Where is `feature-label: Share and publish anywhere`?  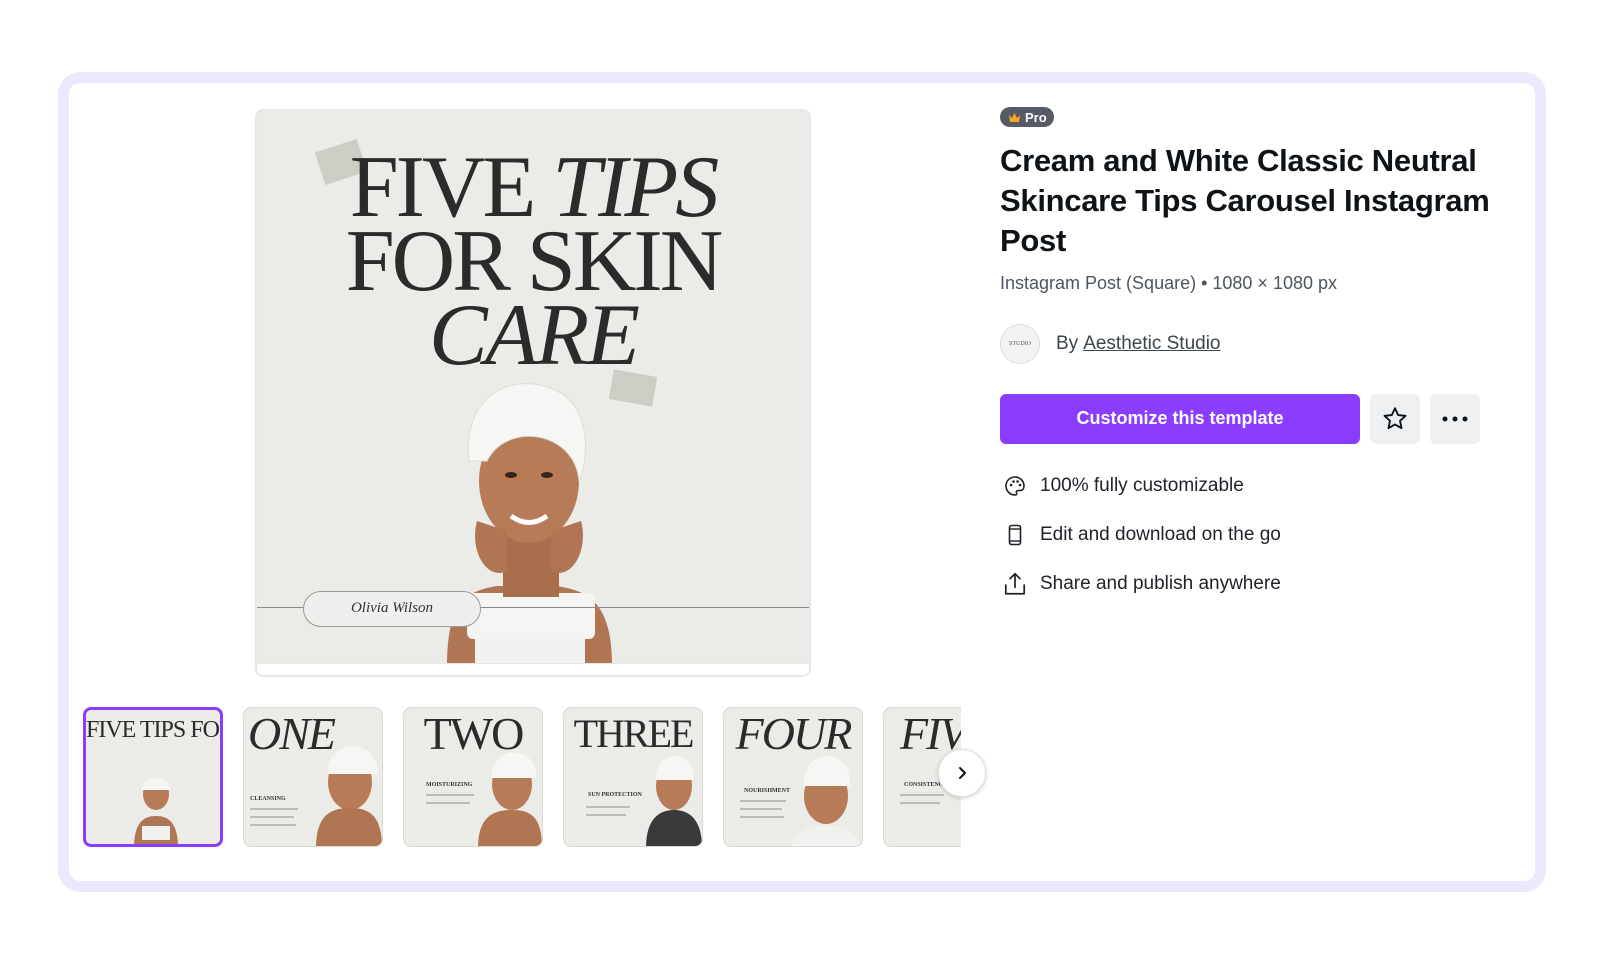 feature-label: Share and publish anywhere is located at coordinates (1160, 583).